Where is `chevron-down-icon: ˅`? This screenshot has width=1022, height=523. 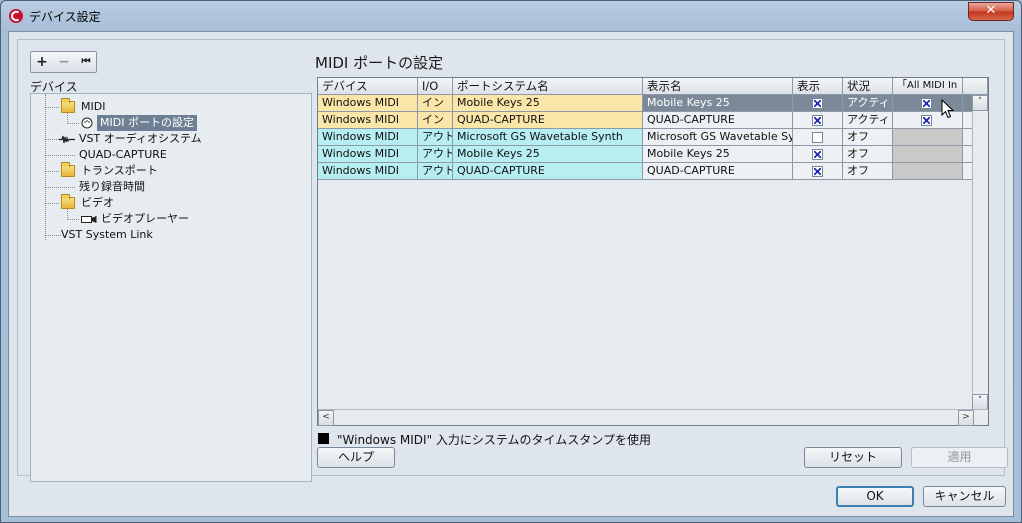
chevron-down-icon: ˅ is located at coordinates (980, 401).